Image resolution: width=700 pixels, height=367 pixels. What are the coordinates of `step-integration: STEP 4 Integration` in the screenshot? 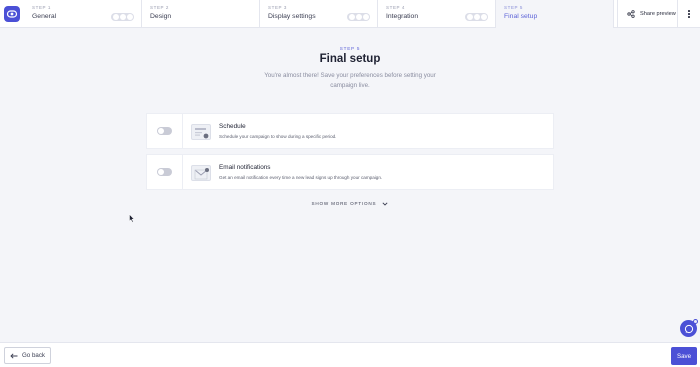 It's located at (437, 14).